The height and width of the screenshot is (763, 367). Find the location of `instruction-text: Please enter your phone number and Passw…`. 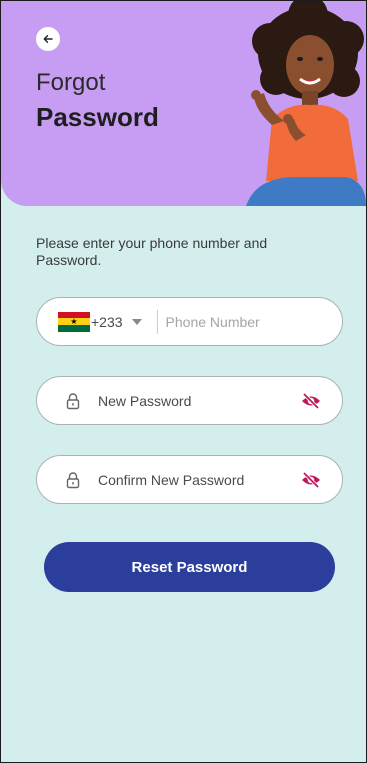

instruction-text: Please enter your phone number and Passw… is located at coordinates (152, 251).